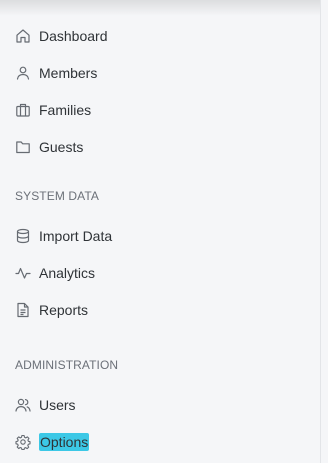 This screenshot has width=328, height=463. I want to click on activity-icon, so click(23, 273).